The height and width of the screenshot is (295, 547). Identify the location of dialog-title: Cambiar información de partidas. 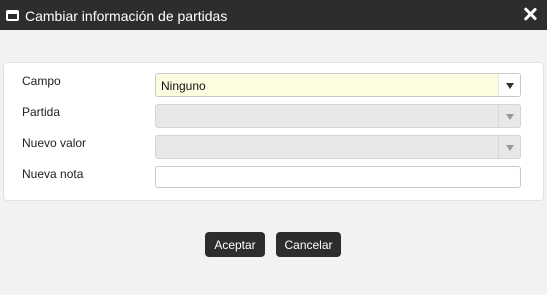
(126, 16).